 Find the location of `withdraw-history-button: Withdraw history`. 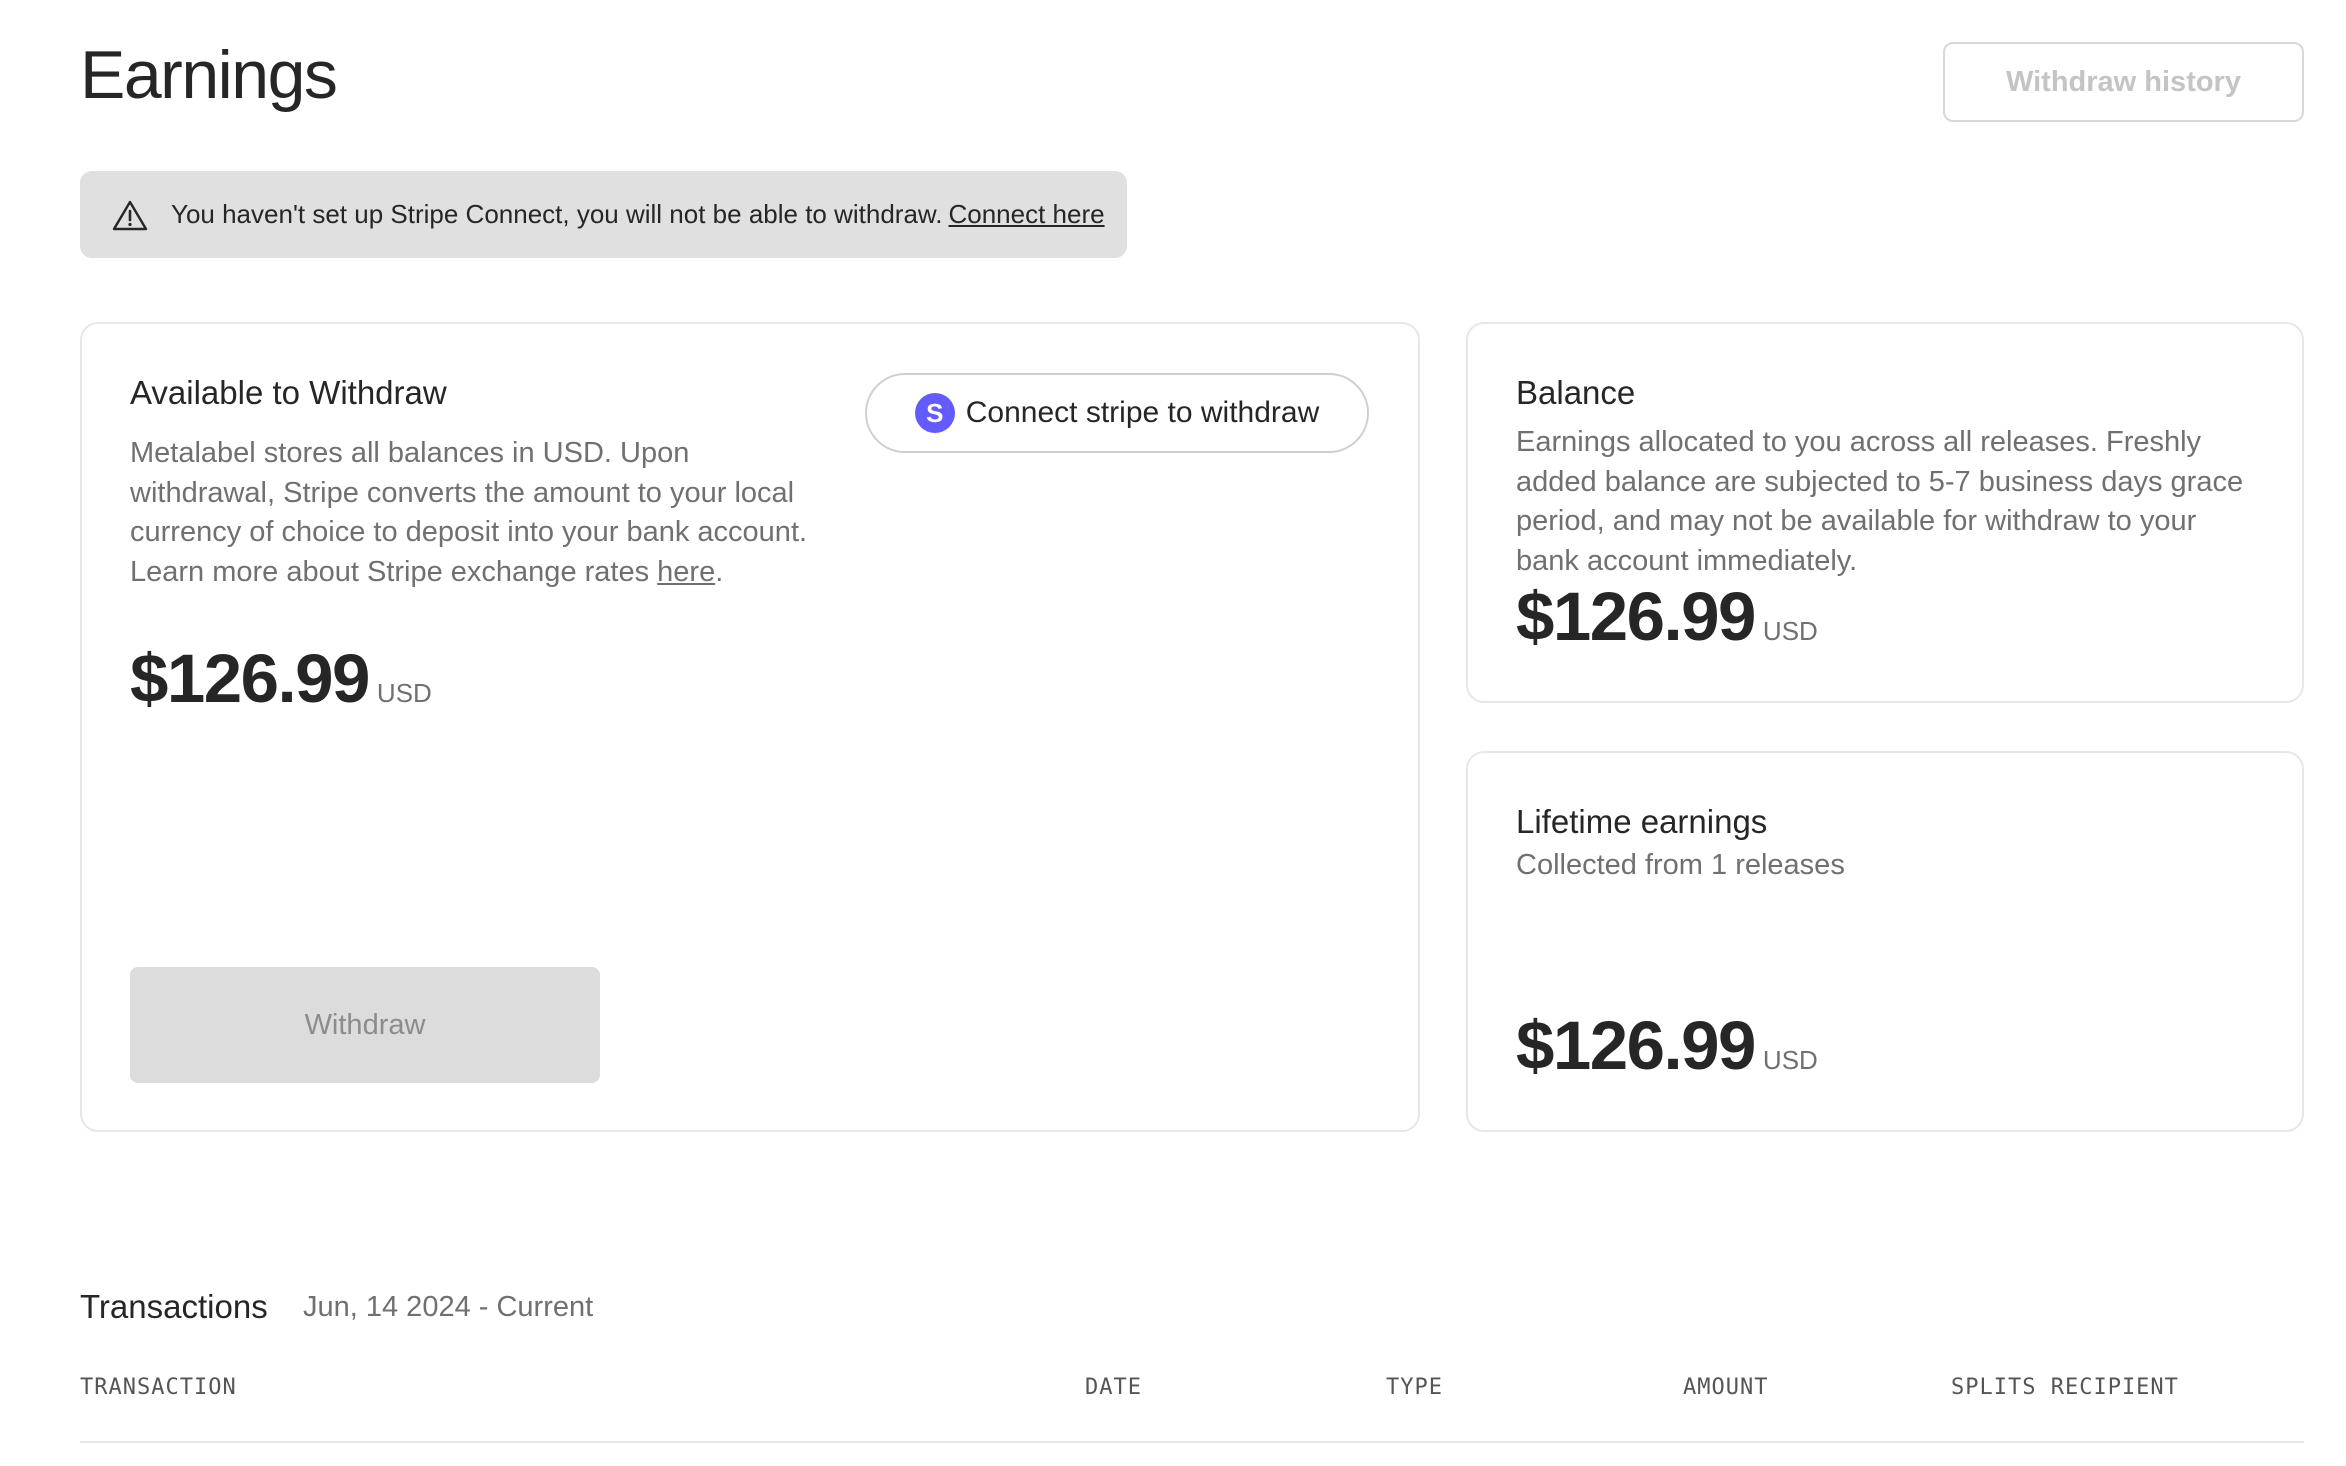

withdraw-history-button: Withdraw history is located at coordinates (2123, 82).